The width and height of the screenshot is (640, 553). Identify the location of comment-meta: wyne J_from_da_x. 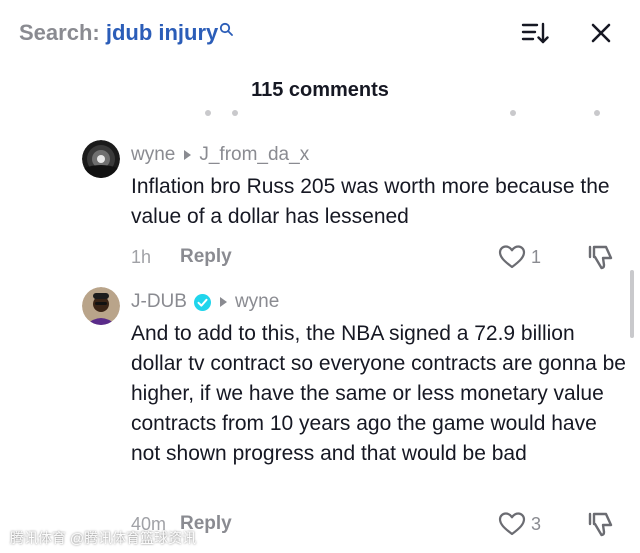
(220, 155).